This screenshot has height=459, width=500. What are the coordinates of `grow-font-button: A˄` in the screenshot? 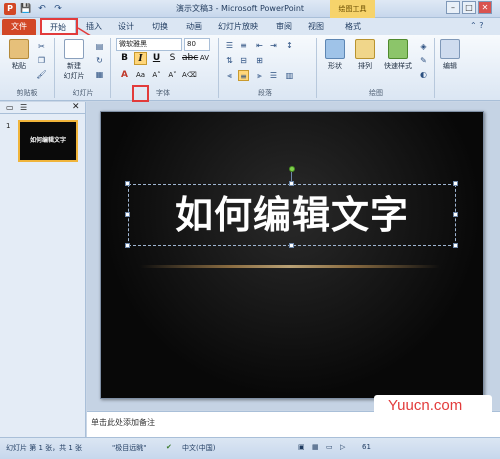 It's located at (156, 75).